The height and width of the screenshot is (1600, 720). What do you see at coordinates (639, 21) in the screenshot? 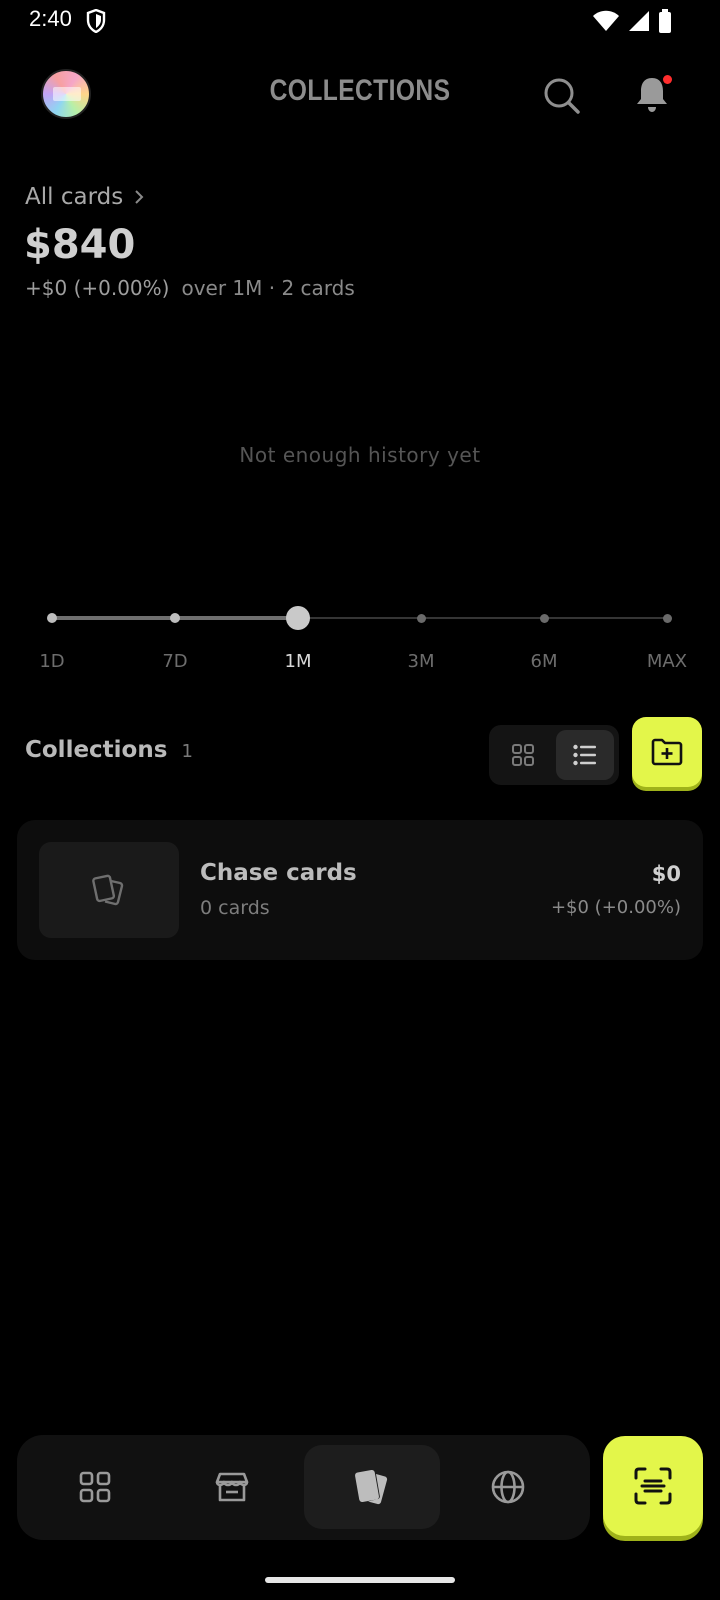
I see `signal-icon` at bounding box center [639, 21].